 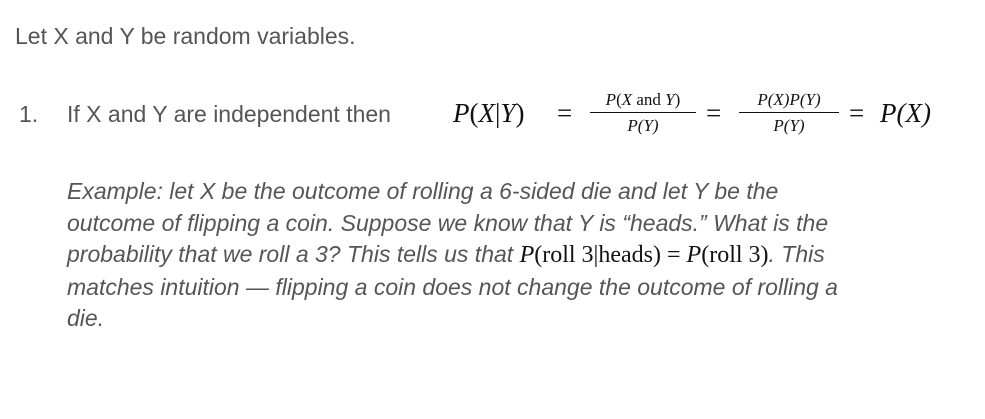 I want to click on example-inline-formula: P(roll 3|heads) = P(roll 3), so click(x=644, y=255).